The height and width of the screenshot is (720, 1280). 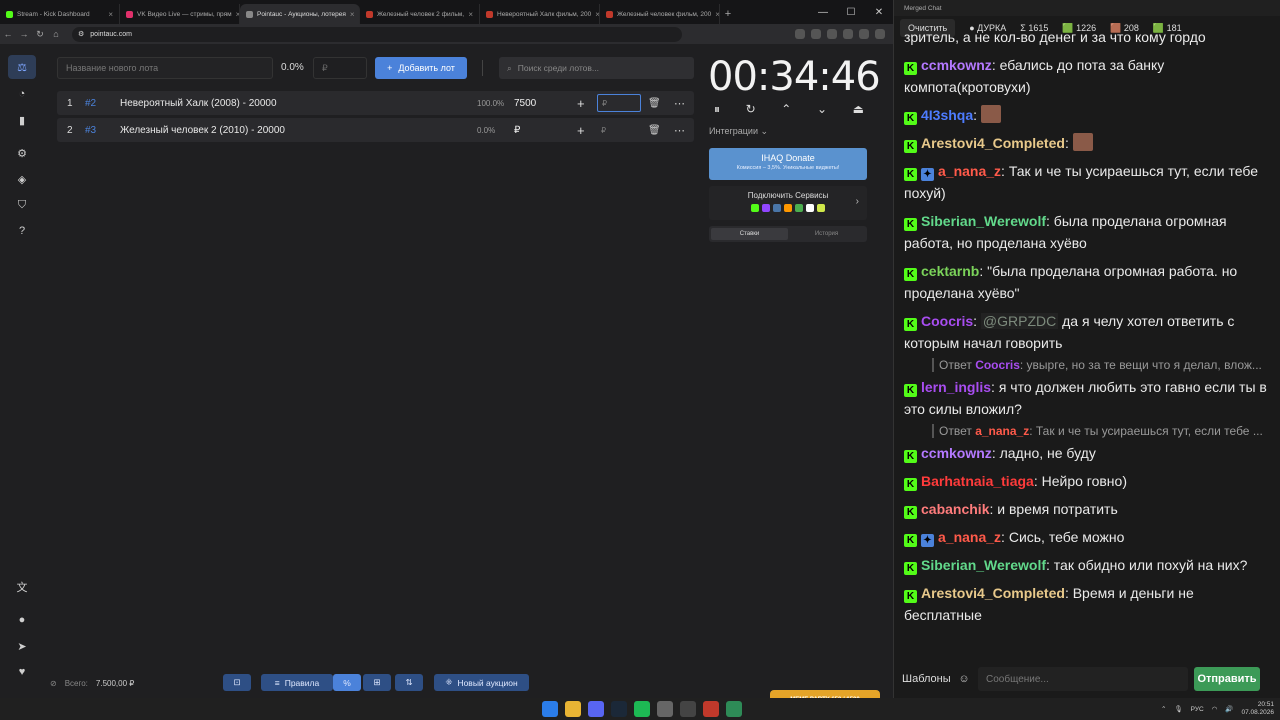 What do you see at coordinates (749, 234) in the screenshot?
I see `tab-bids: Ставки` at bounding box center [749, 234].